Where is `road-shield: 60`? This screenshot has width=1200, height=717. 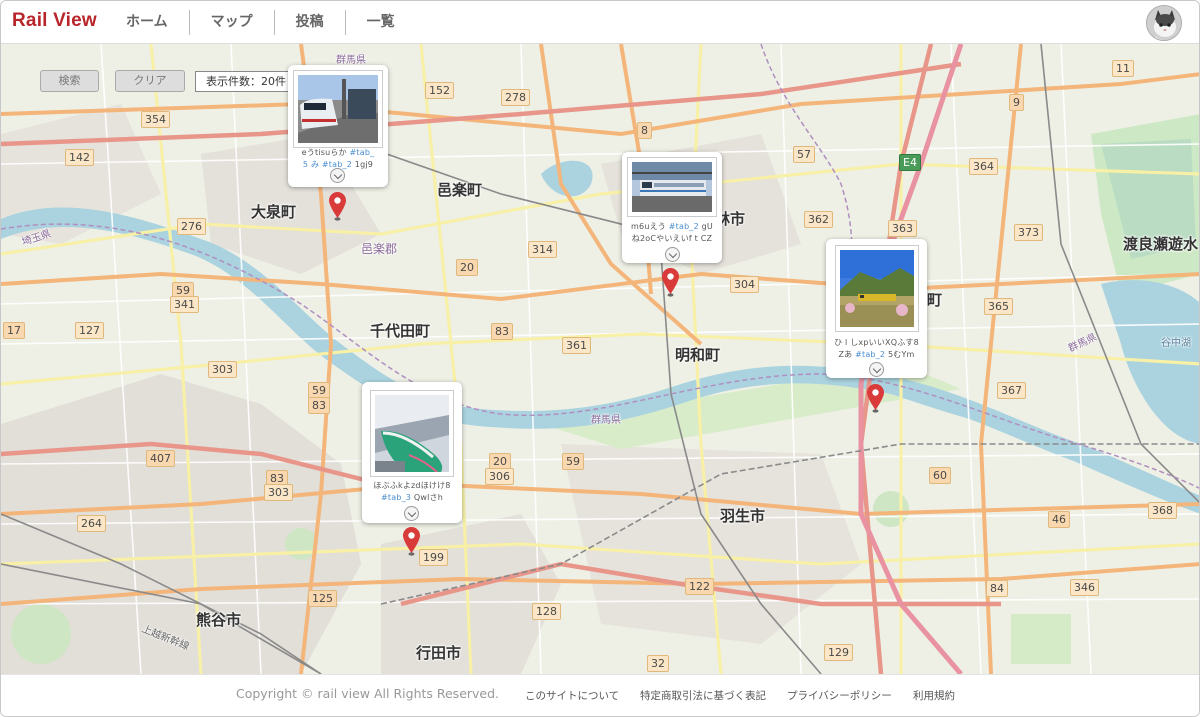 road-shield: 60 is located at coordinates (940, 475).